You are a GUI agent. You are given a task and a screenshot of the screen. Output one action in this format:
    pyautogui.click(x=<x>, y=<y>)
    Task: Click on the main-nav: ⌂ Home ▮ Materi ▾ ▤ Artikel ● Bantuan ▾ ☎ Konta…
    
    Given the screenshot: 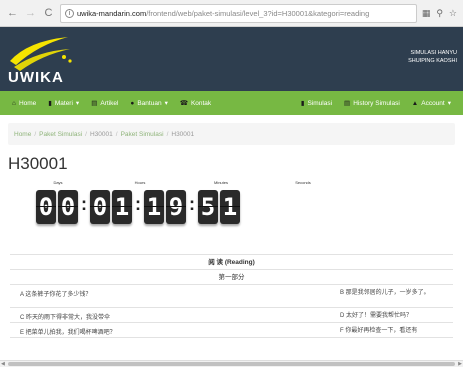 What is the action you would take?
    pyautogui.click(x=231, y=103)
    